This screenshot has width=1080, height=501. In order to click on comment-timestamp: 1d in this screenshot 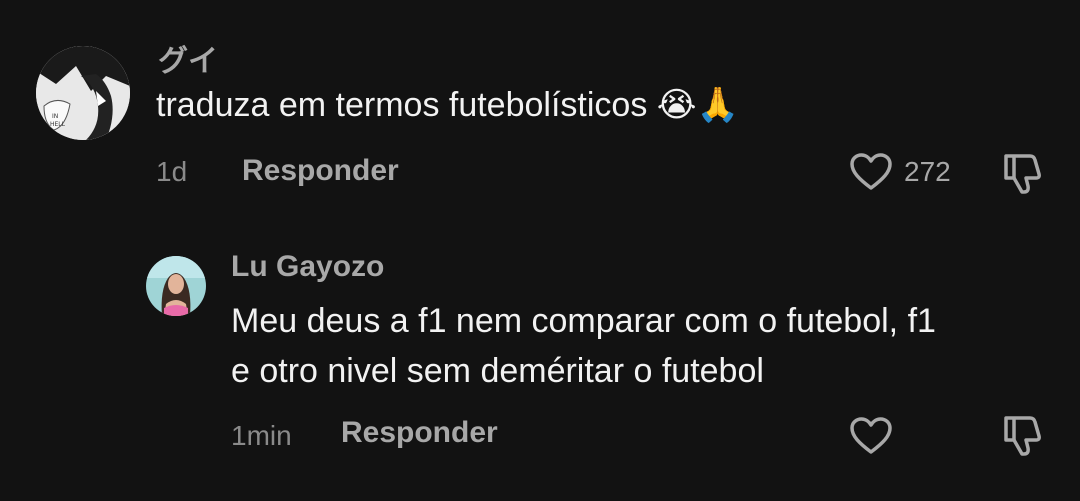, I will do `click(172, 171)`.